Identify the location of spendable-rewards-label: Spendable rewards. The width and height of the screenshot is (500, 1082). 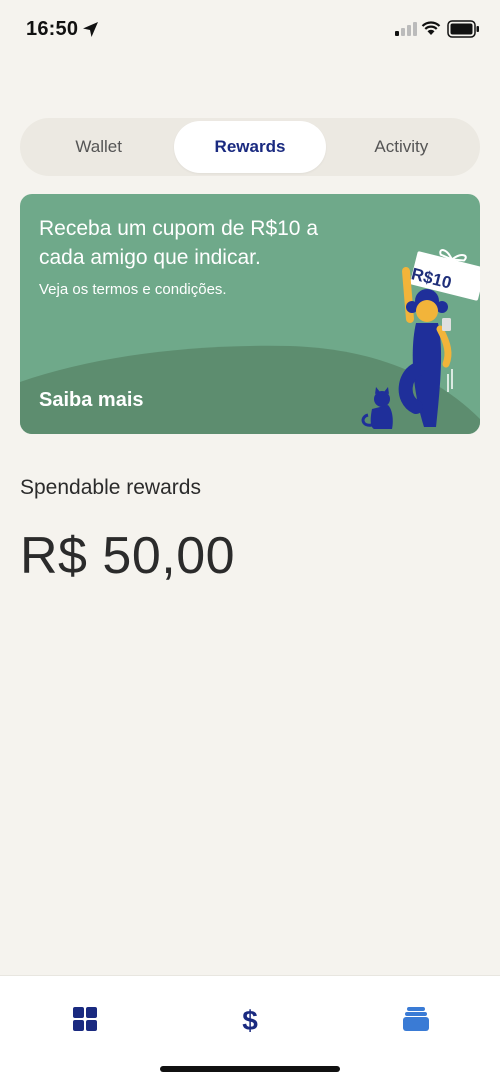
(110, 487).